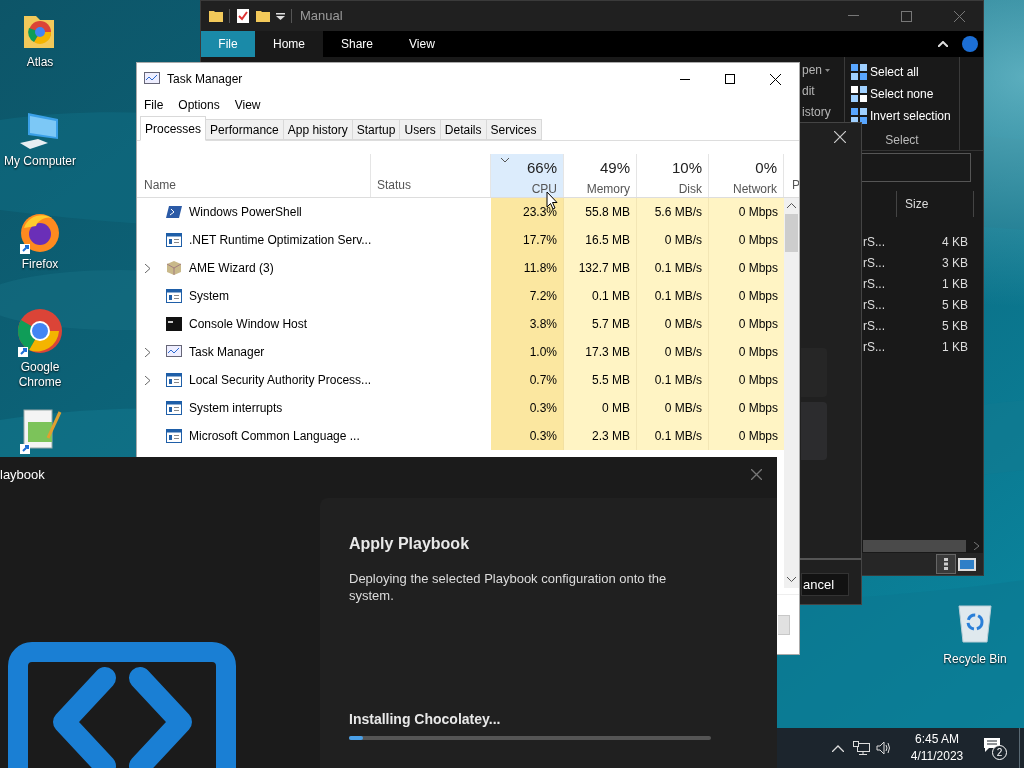  What do you see at coordinates (40, 161) in the screenshot?
I see `desktop-icon-label: My Computer` at bounding box center [40, 161].